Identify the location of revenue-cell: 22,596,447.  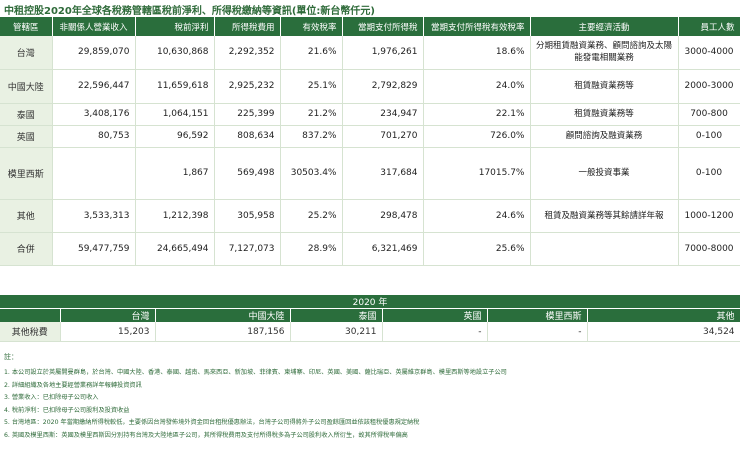
(94, 86).